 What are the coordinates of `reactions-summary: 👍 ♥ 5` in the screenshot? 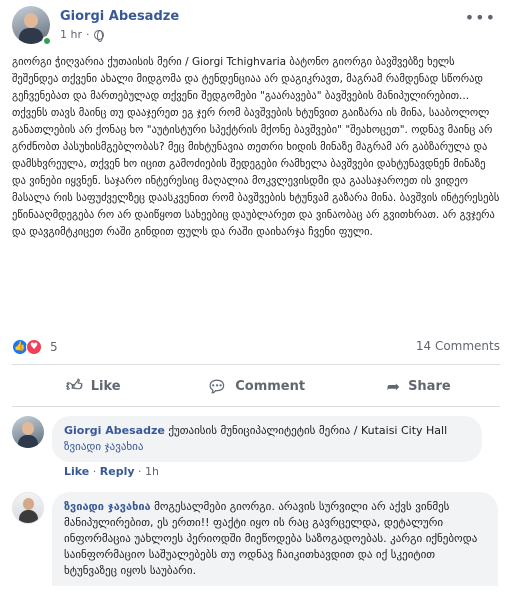 It's located at (35, 347).